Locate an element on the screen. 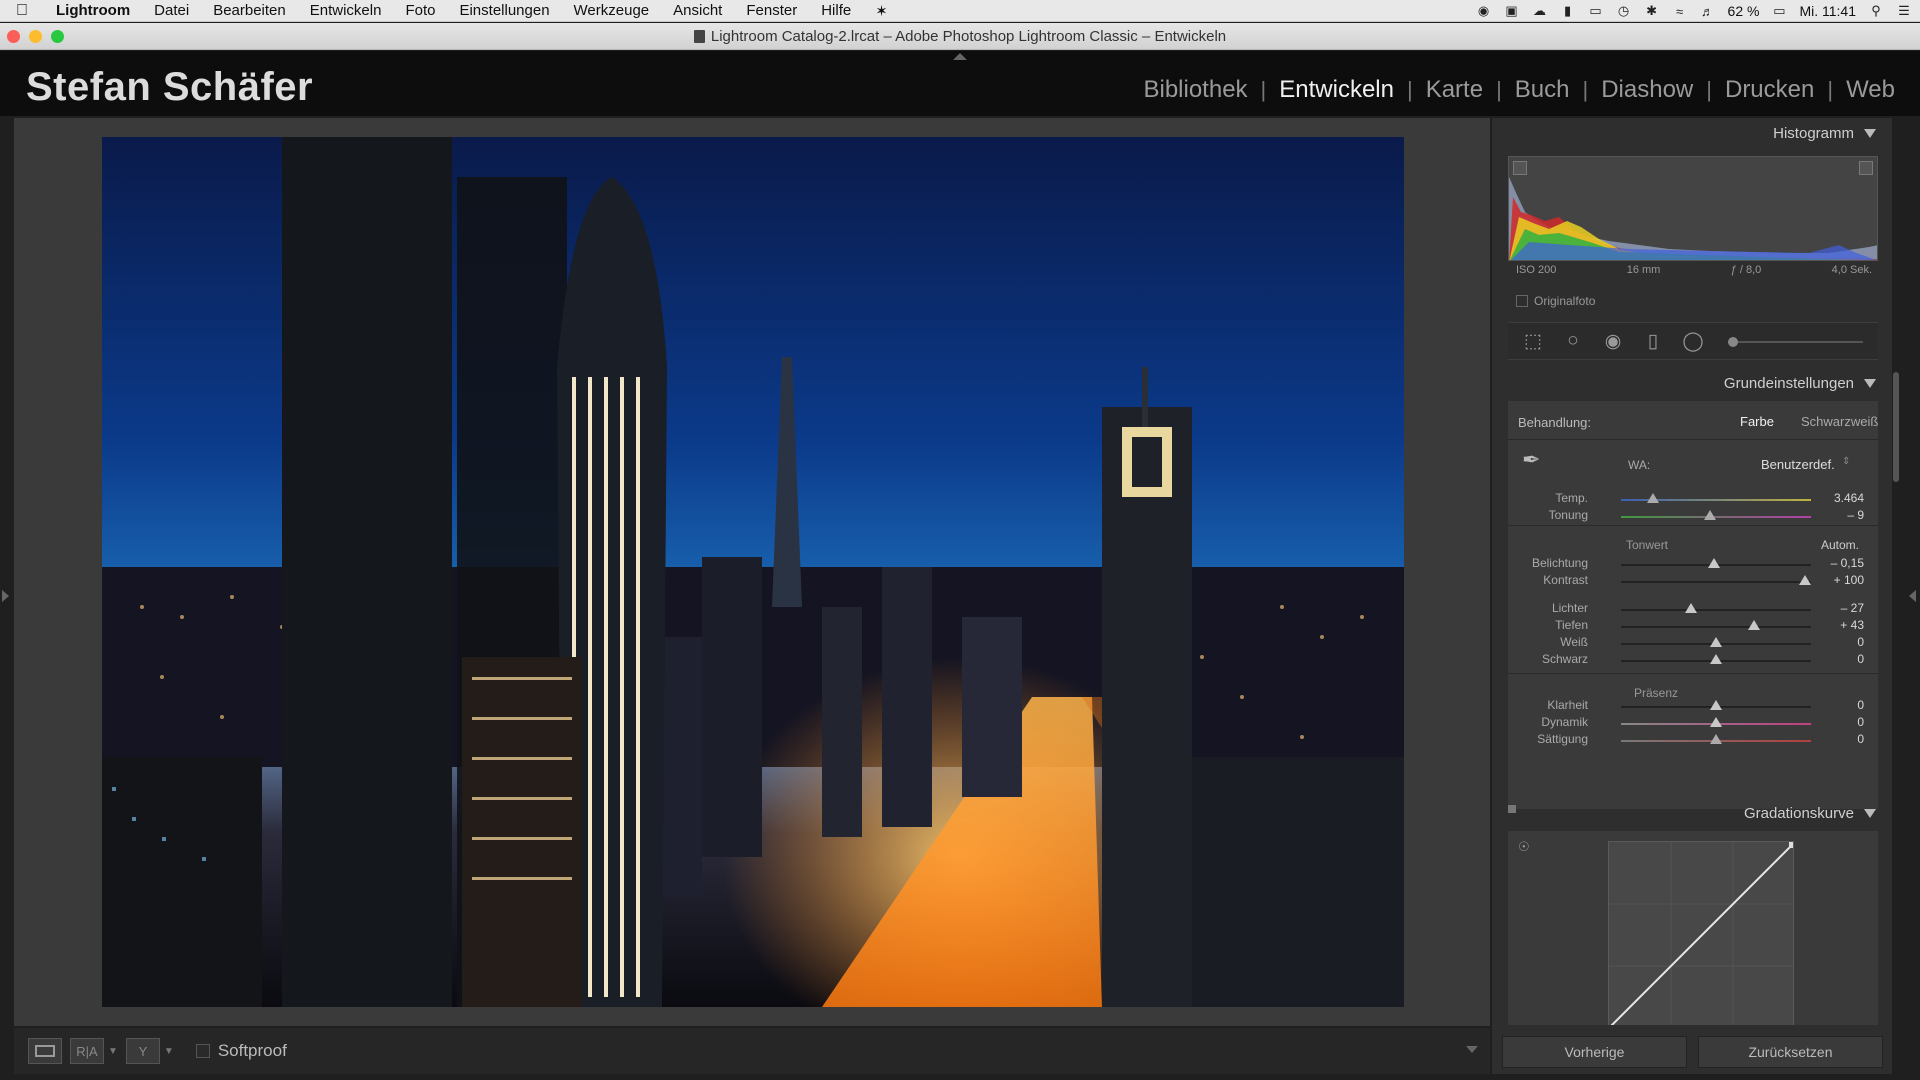 This screenshot has height=1080, width=1920. basic-panel-header: Grundeinstellungen is located at coordinates (1800, 383).